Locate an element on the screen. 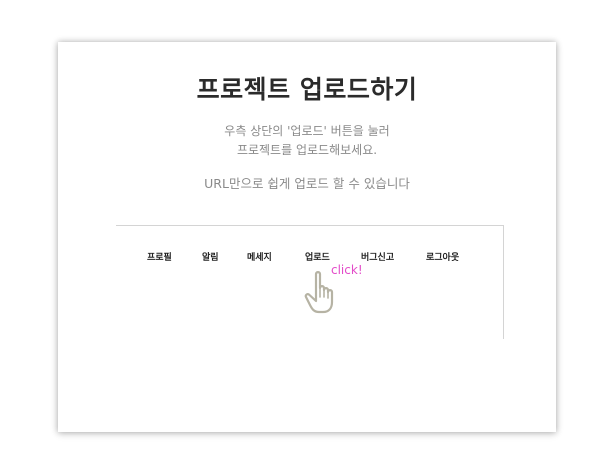  page-title: 프로젝트 업로드하기 is located at coordinates (307, 89).